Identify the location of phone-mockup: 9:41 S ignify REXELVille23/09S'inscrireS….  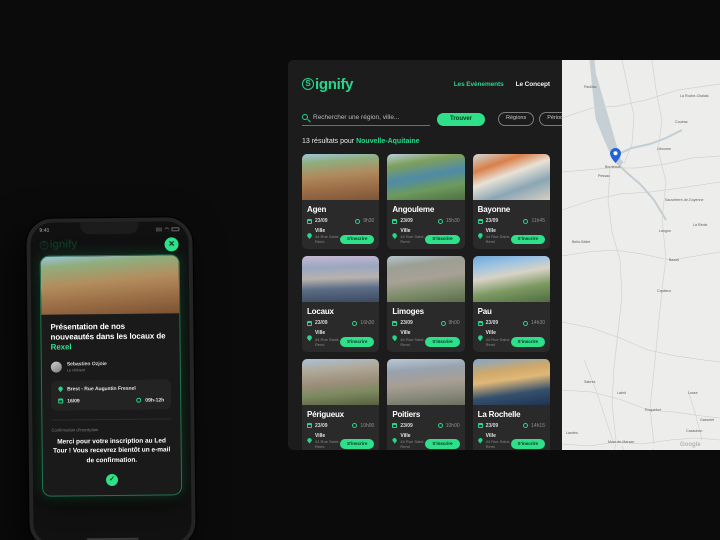
(111, 378).